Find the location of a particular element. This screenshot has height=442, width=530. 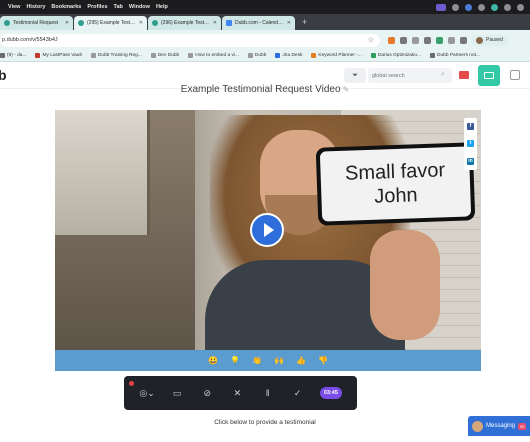

record-video-button is located at coordinates (489, 75).